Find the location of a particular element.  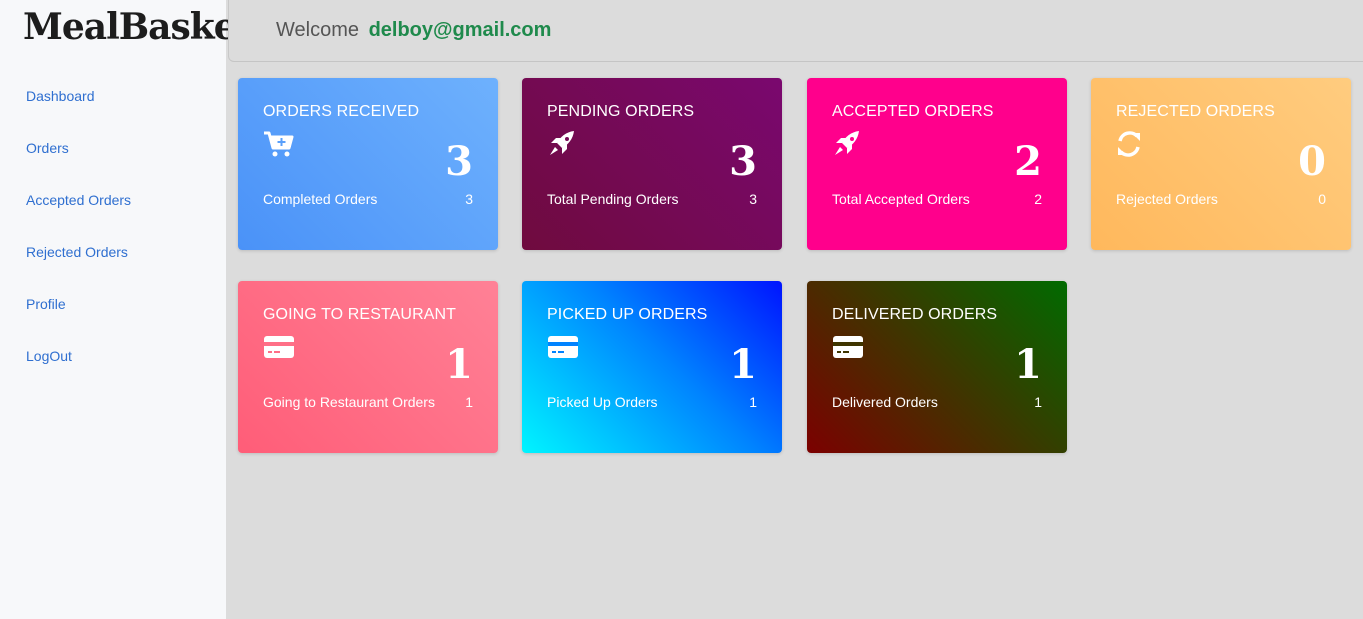

user-email: delboy@gmail.com is located at coordinates (460, 30).